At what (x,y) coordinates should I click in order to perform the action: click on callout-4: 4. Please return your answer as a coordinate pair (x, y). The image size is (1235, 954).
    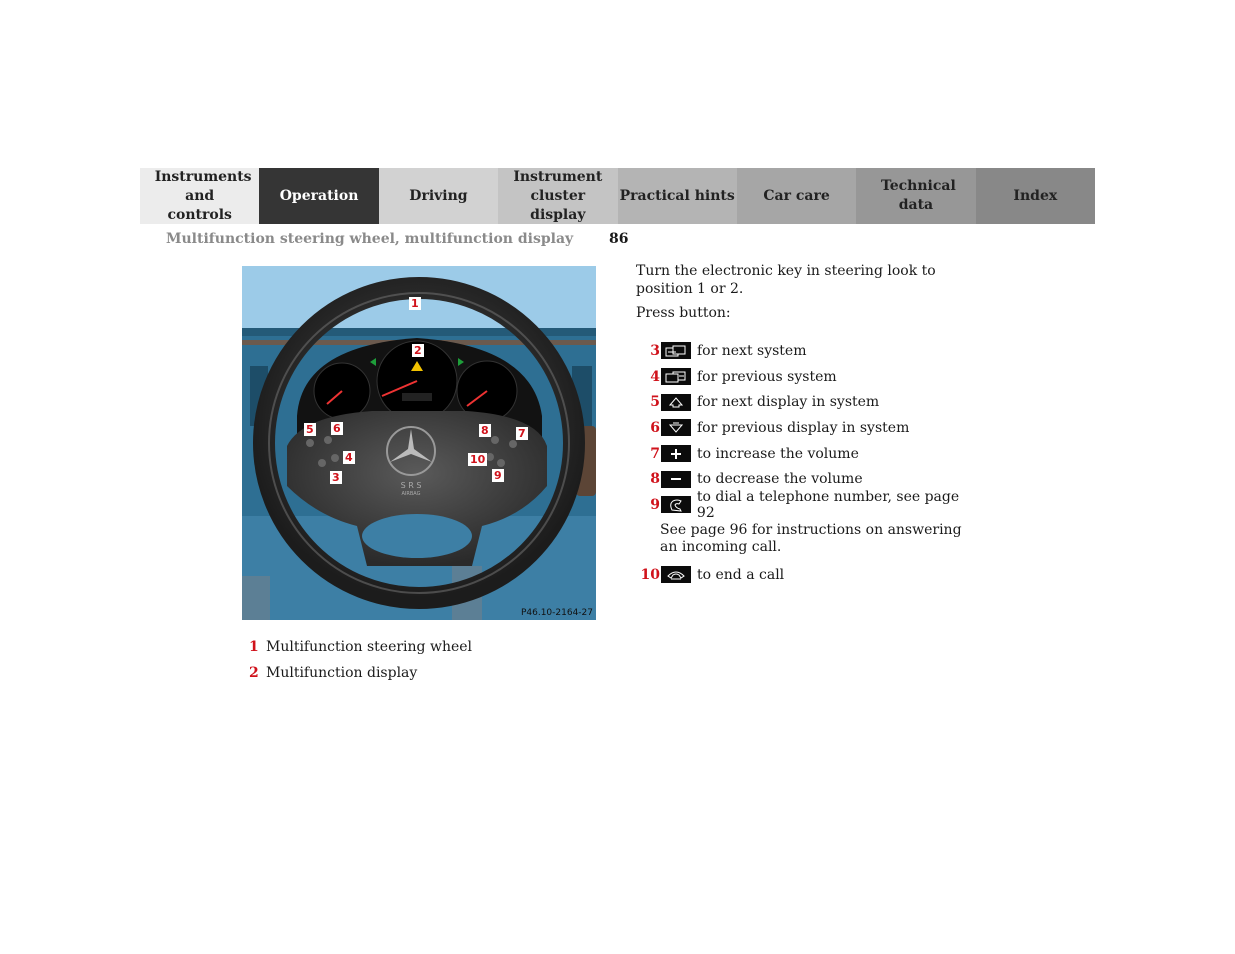
    Looking at the image, I should click on (349, 457).